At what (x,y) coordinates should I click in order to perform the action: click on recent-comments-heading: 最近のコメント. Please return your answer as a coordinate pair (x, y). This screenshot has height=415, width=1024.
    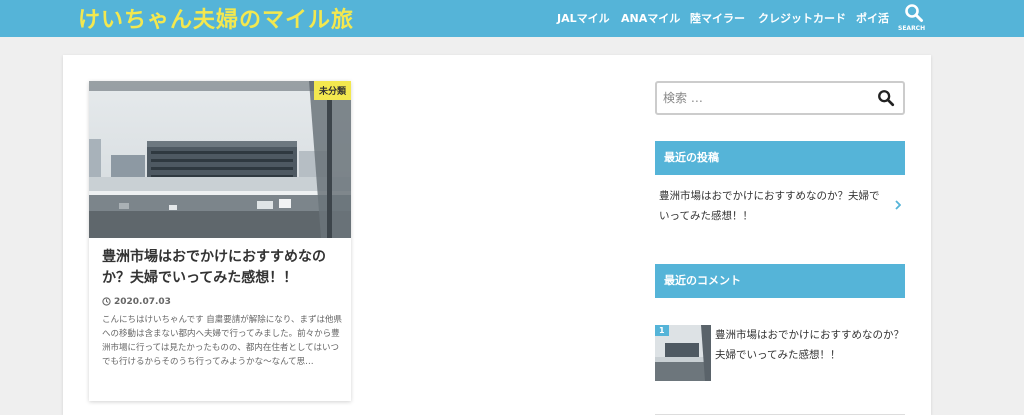
    Looking at the image, I should click on (780, 281).